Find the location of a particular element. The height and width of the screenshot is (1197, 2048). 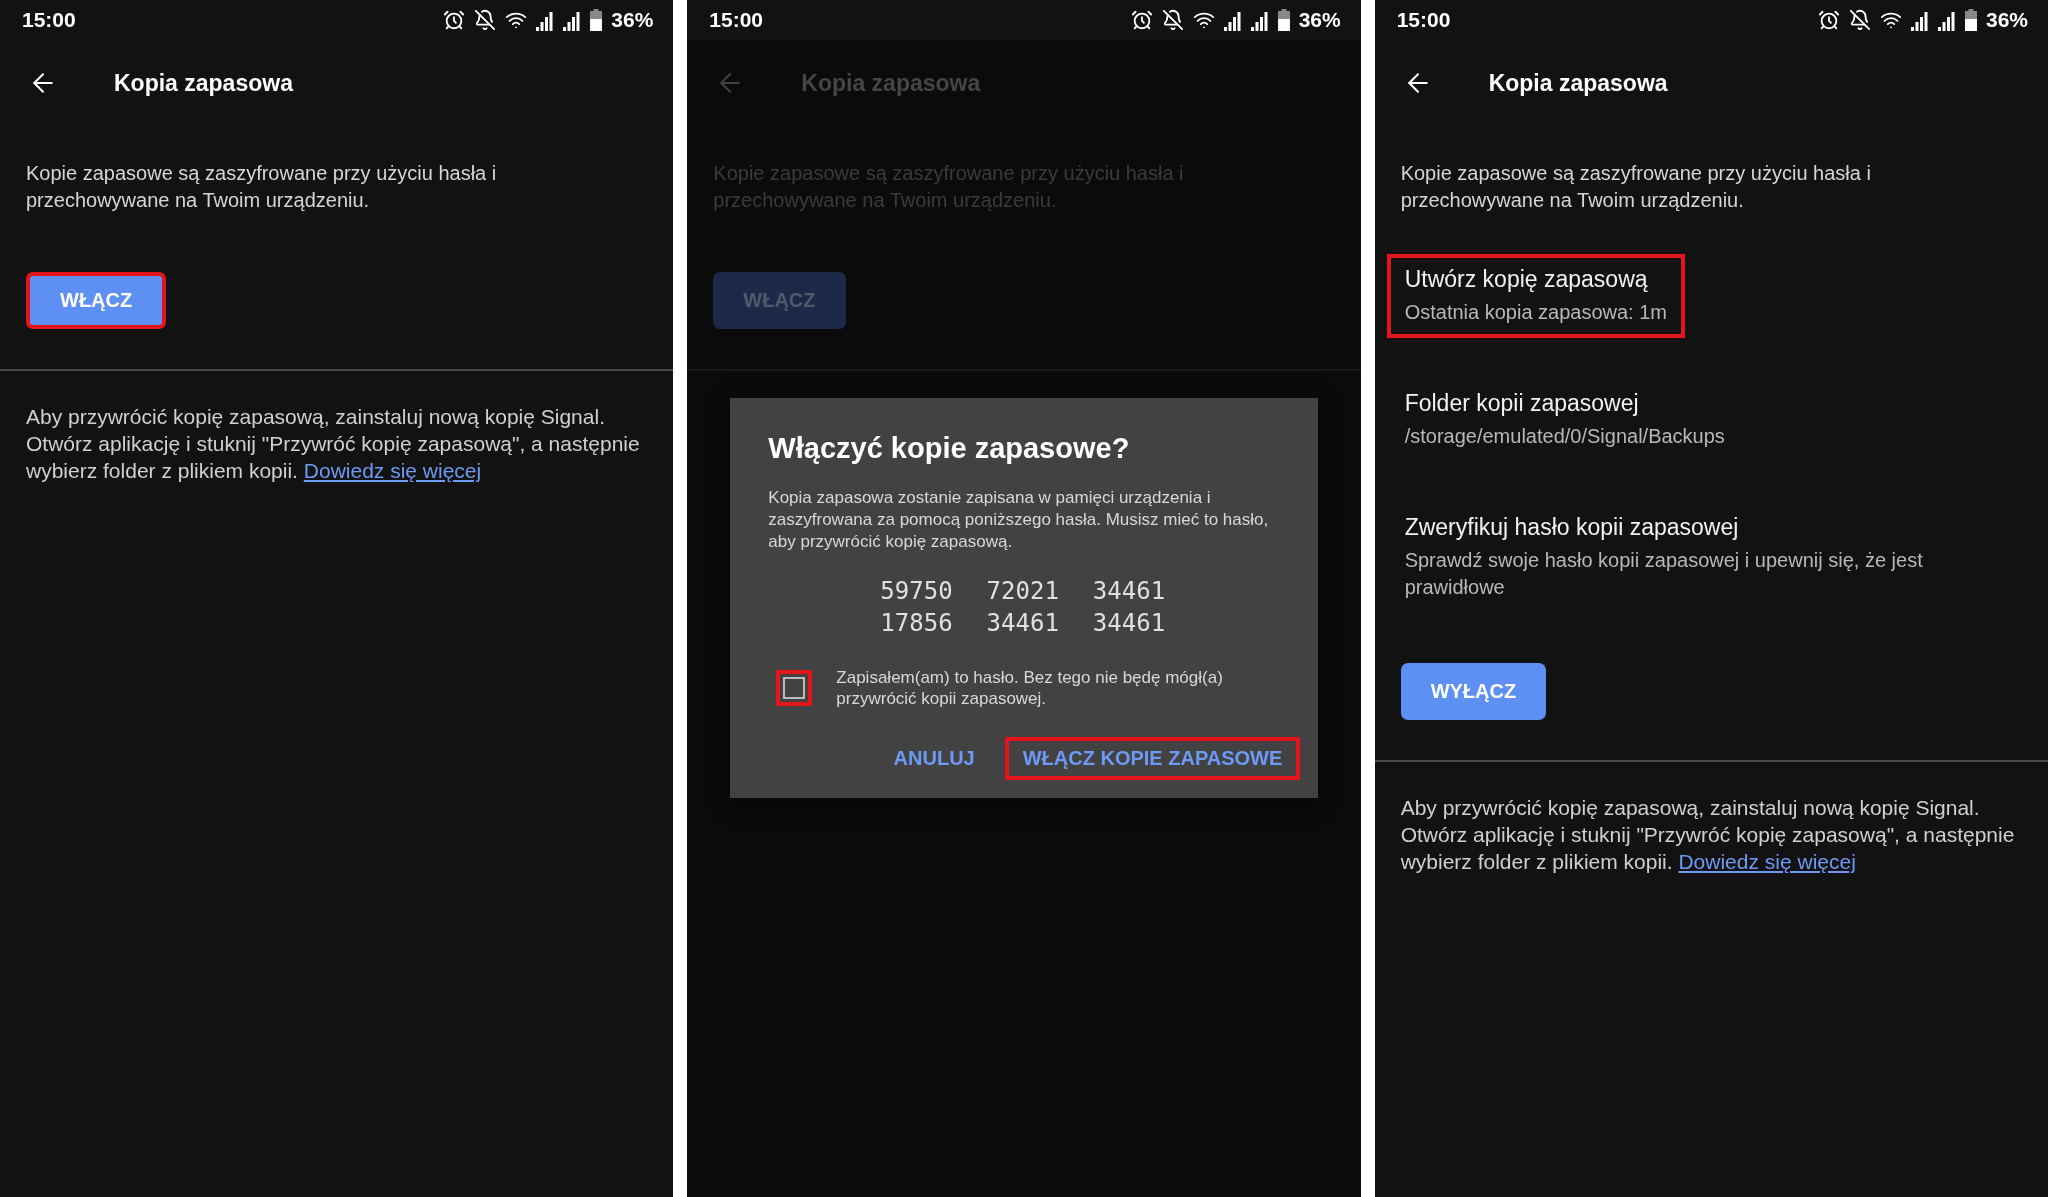

setting-title: Utwórz kopię zapasową is located at coordinates (1526, 279).